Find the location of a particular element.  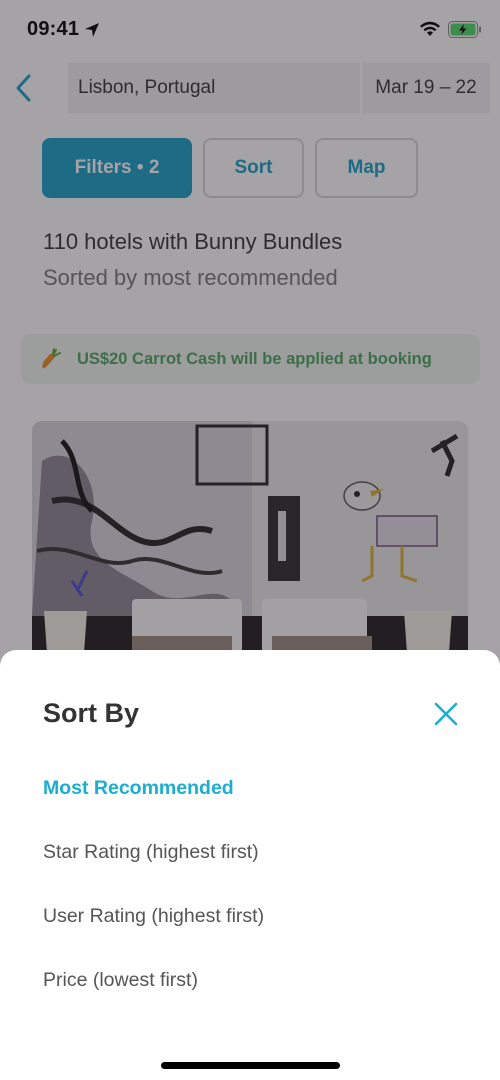

home-indicator is located at coordinates (250, 1065).